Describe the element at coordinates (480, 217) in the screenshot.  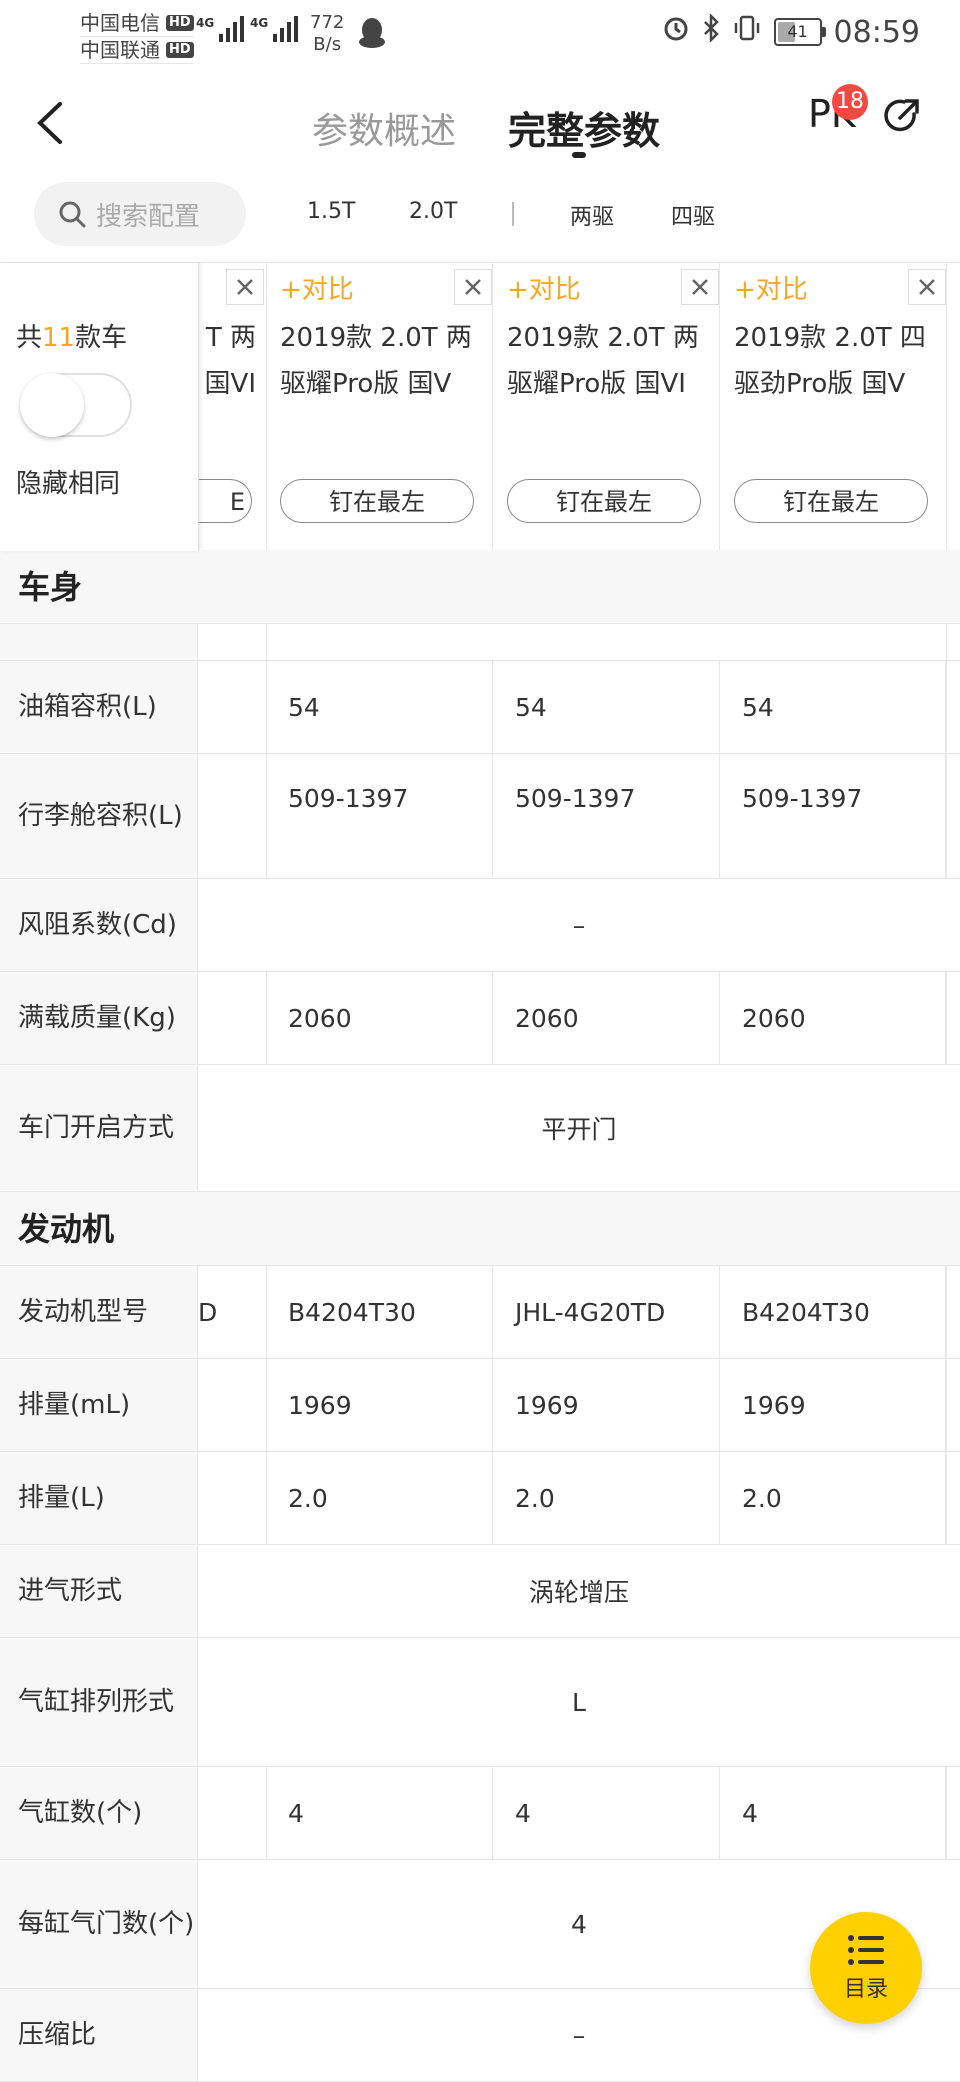
I see `filter-bar: 搜索配置 1.5T 2.0T 两驱 四驱` at that location.